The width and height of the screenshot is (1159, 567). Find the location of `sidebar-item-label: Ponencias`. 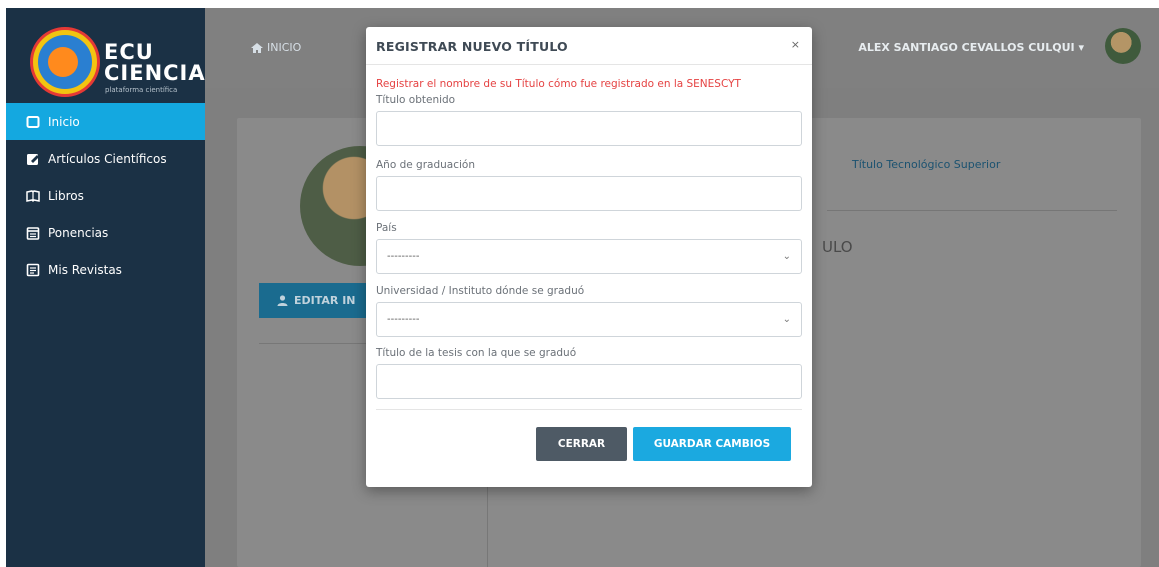

sidebar-item-label: Ponencias is located at coordinates (78, 232).